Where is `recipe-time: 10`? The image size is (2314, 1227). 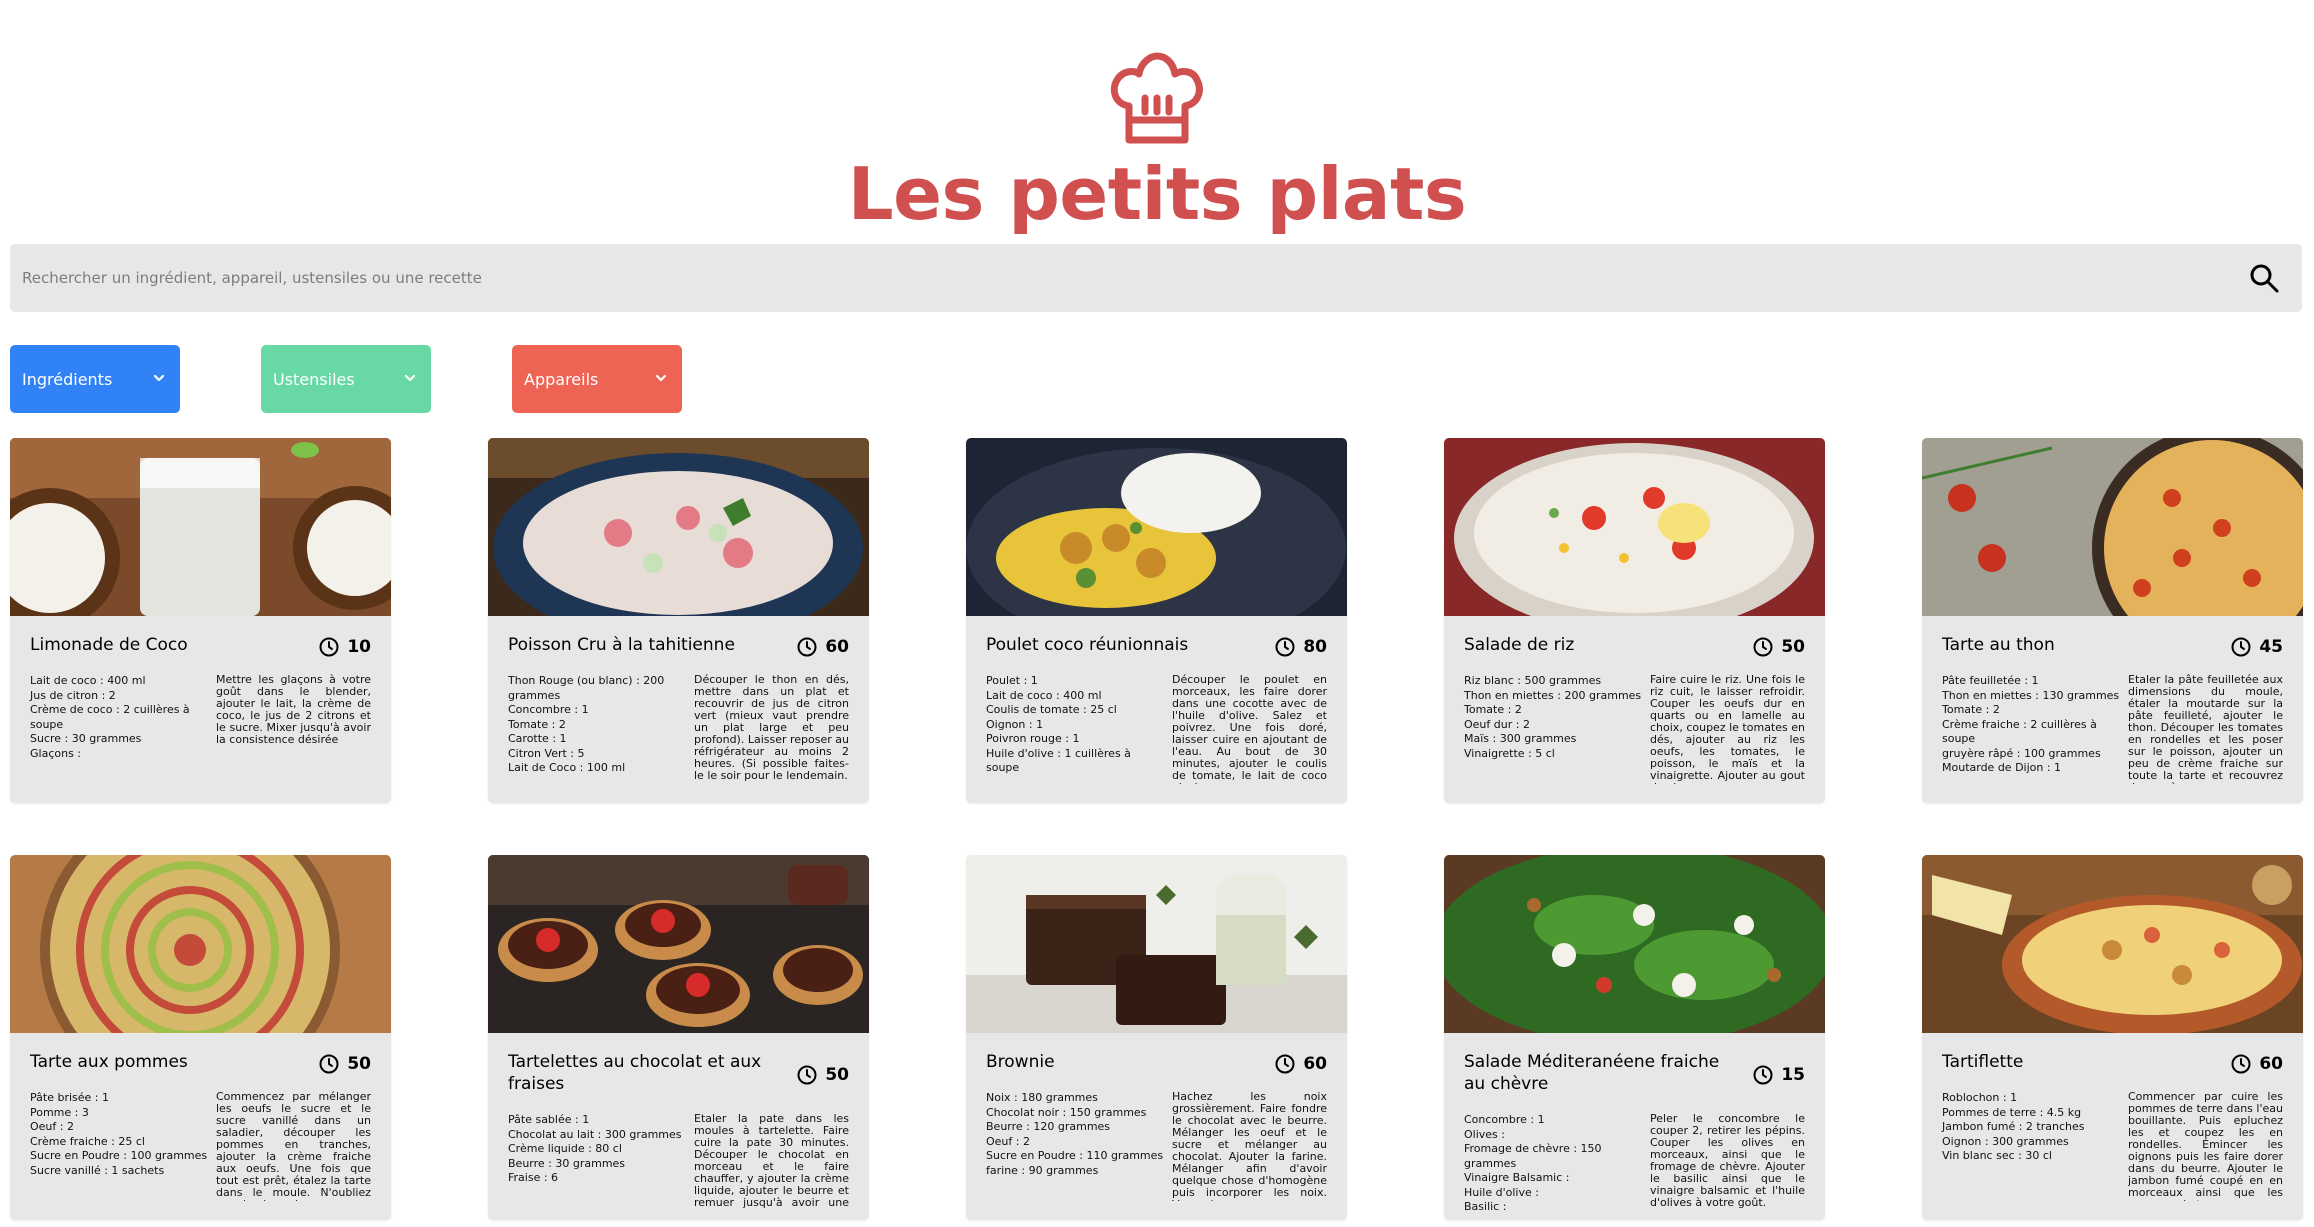 recipe-time: 10 is located at coordinates (345, 647).